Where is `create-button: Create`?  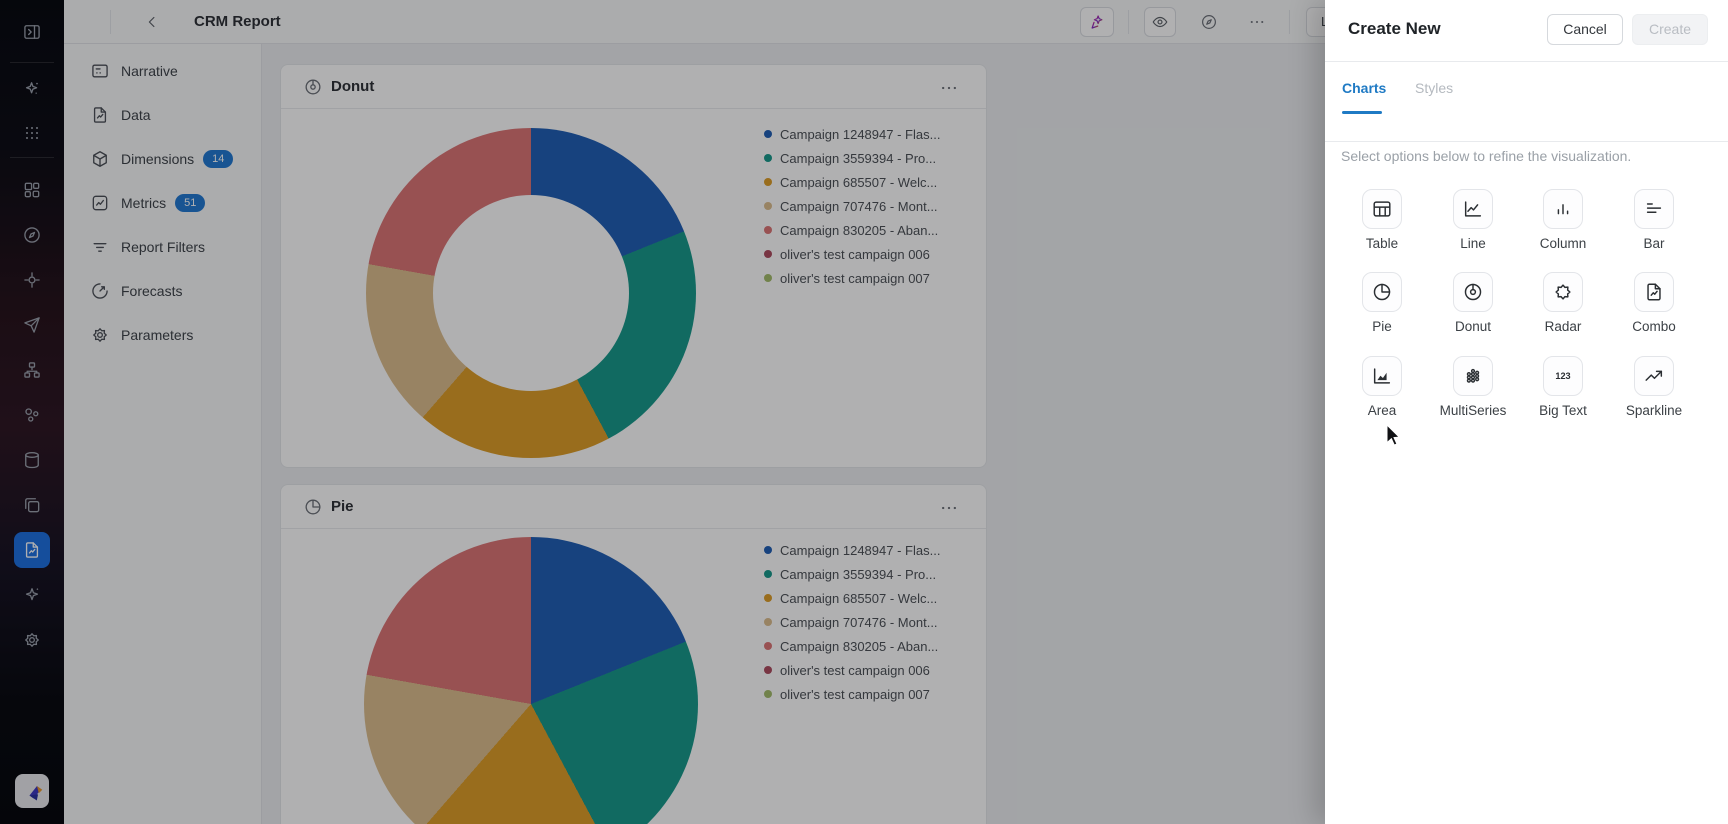 create-button: Create is located at coordinates (1670, 29).